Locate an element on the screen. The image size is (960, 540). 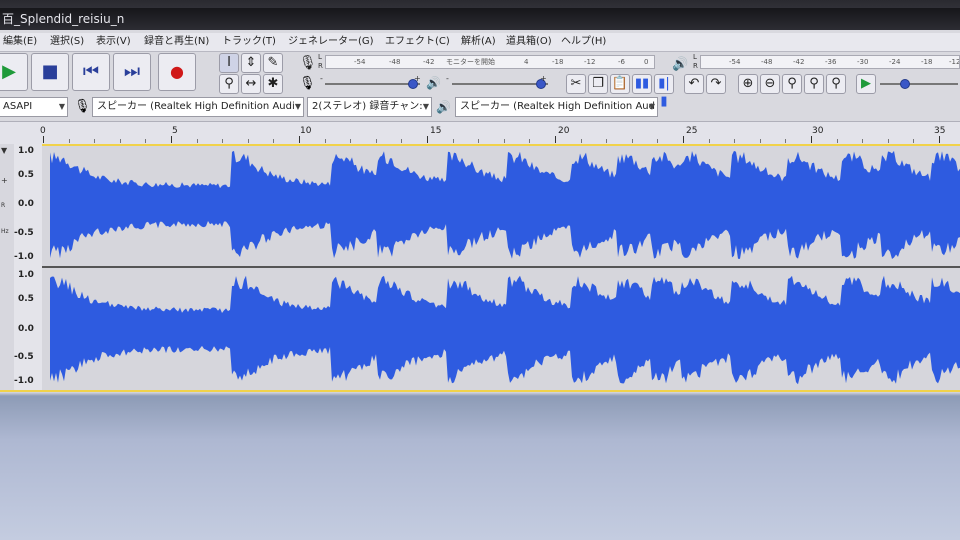
playback-meter: -54 -48 -42 -36 -30 -24 -18 -12 is located at coordinates (830, 62).